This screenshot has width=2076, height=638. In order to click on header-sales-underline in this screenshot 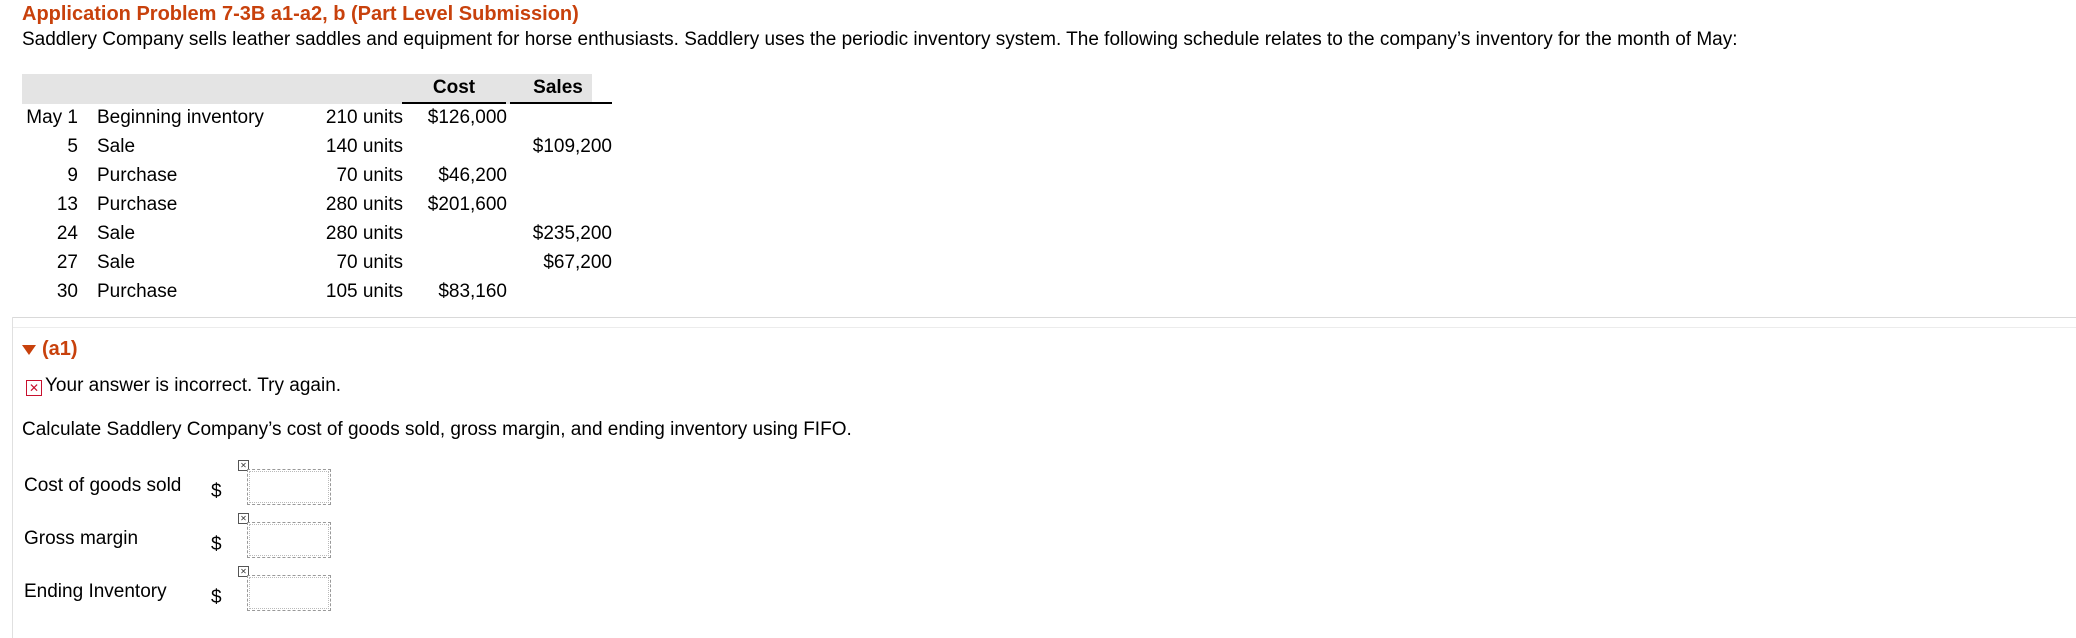, I will do `click(561, 103)`.